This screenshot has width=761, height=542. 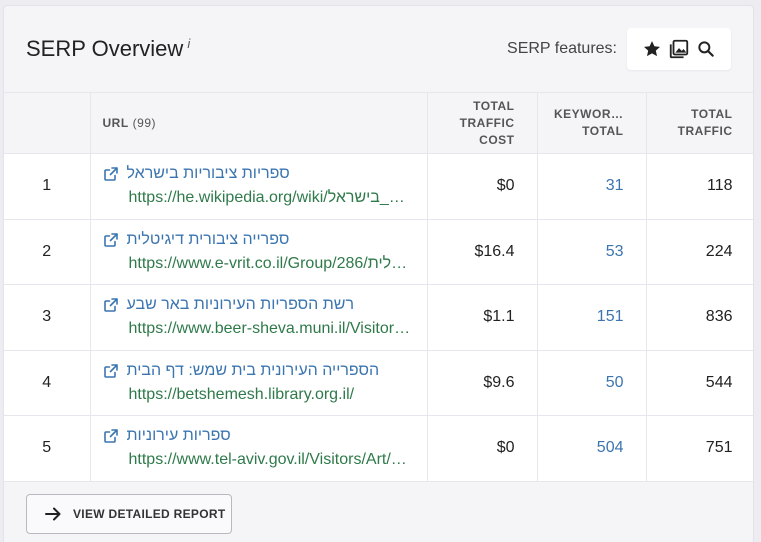 What do you see at coordinates (706, 49) in the screenshot?
I see `search-icon` at bounding box center [706, 49].